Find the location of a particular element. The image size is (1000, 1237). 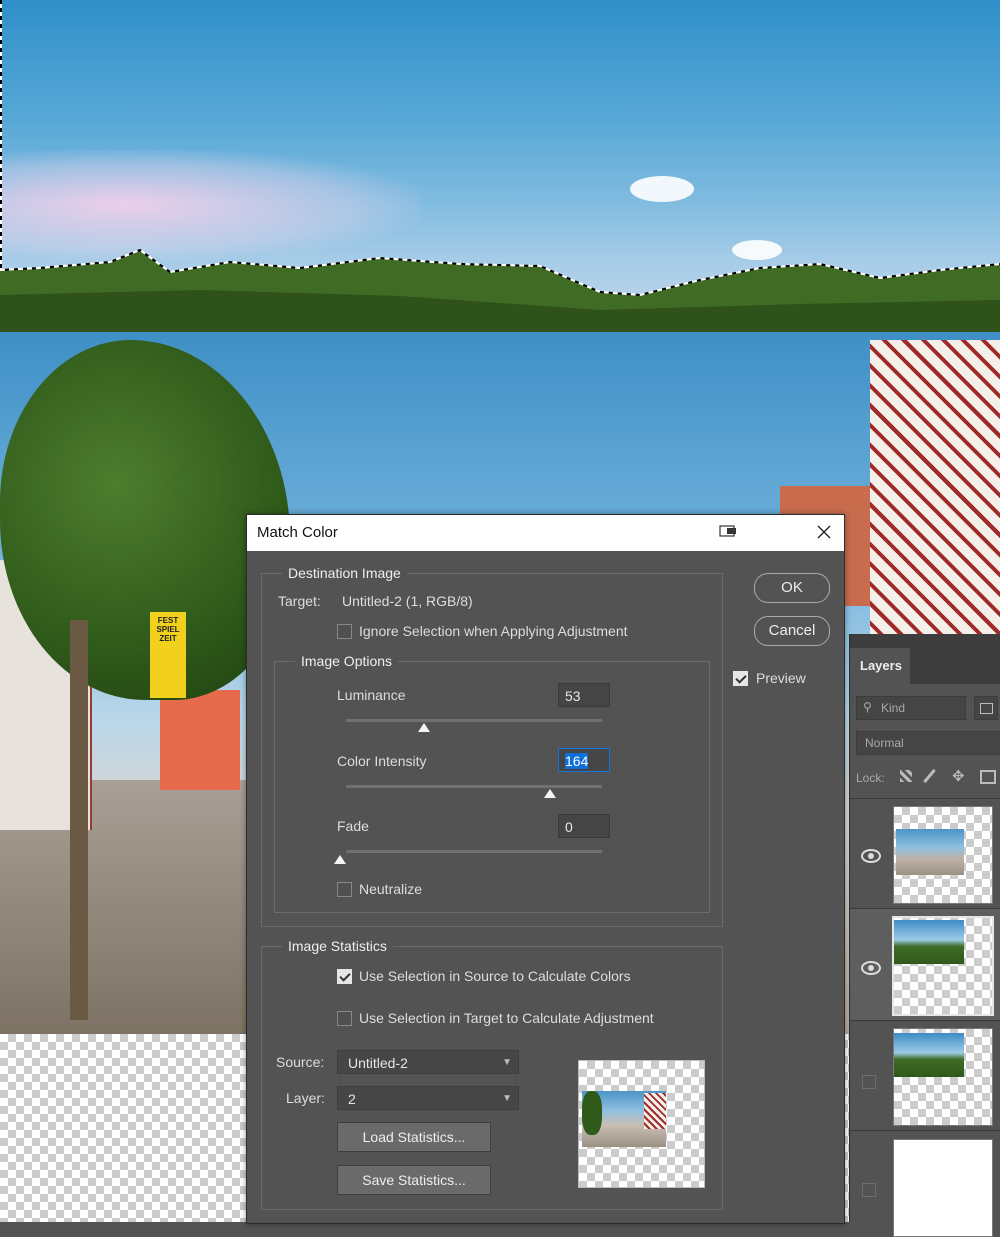

layer-row-selected is located at coordinates (925, 964).